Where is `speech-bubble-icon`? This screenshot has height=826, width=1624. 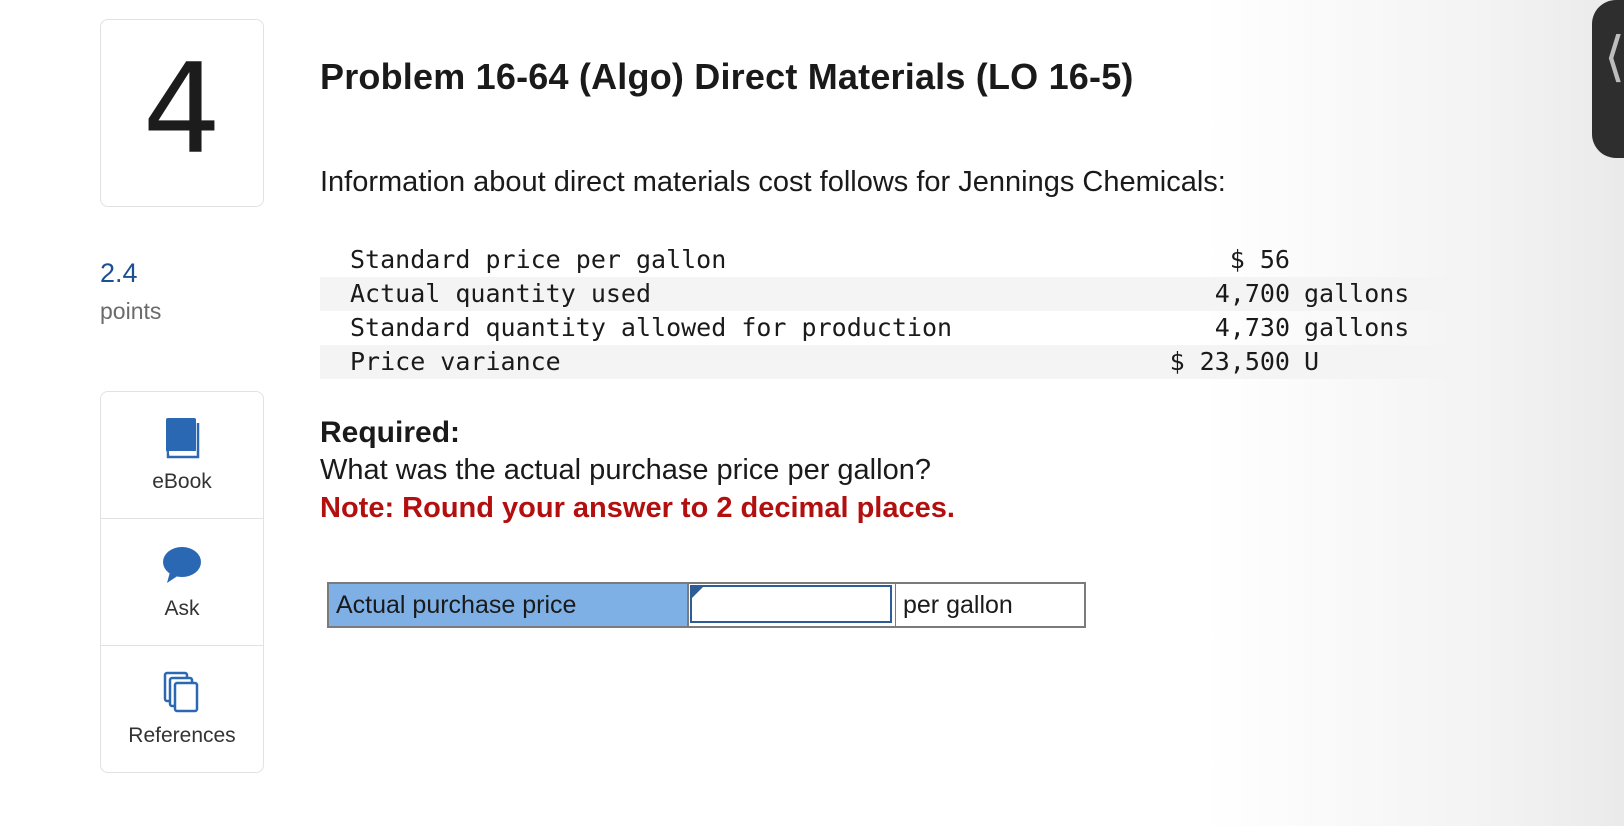
speech-bubble-icon is located at coordinates (182, 565).